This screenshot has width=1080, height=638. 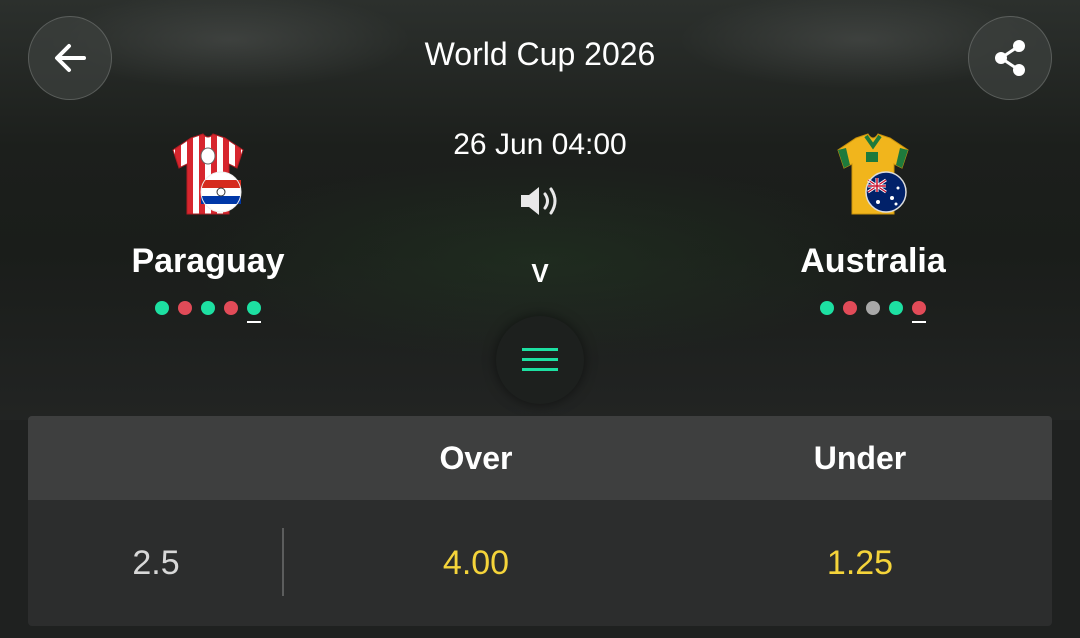 What do you see at coordinates (476, 563) in the screenshot?
I see `over-odds-button: 4.00` at bounding box center [476, 563].